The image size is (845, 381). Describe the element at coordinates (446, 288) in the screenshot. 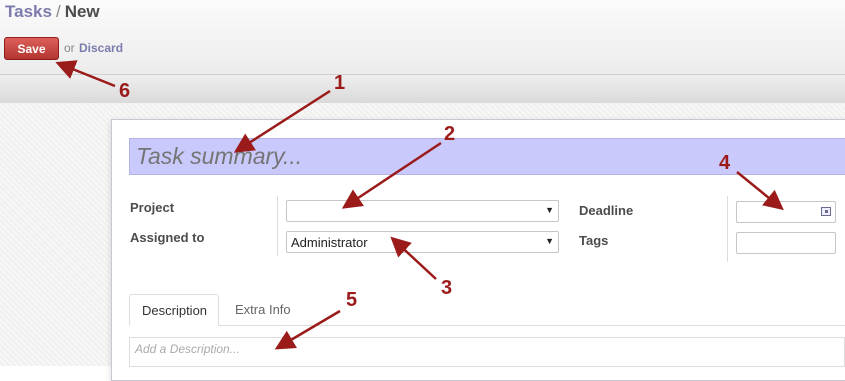

I see `annotation-label-3: 3` at that location.